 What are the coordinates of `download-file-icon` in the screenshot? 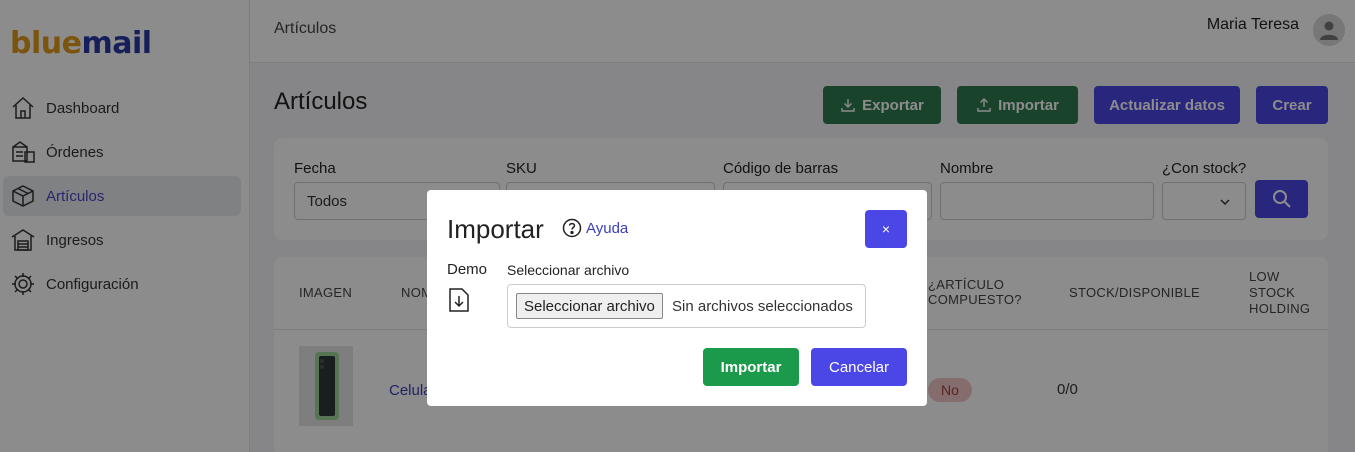 It's located at (459, 300).